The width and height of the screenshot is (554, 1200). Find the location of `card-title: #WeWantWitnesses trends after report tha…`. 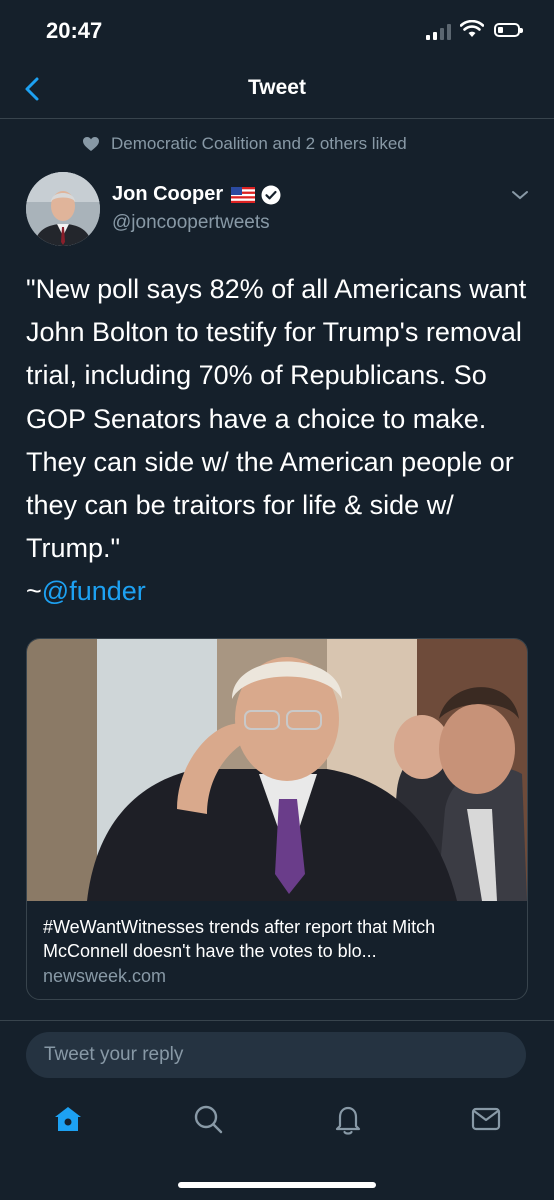

card-title: #WeWantWitnesses trends after report tha… is located at coordinates (239, 939).